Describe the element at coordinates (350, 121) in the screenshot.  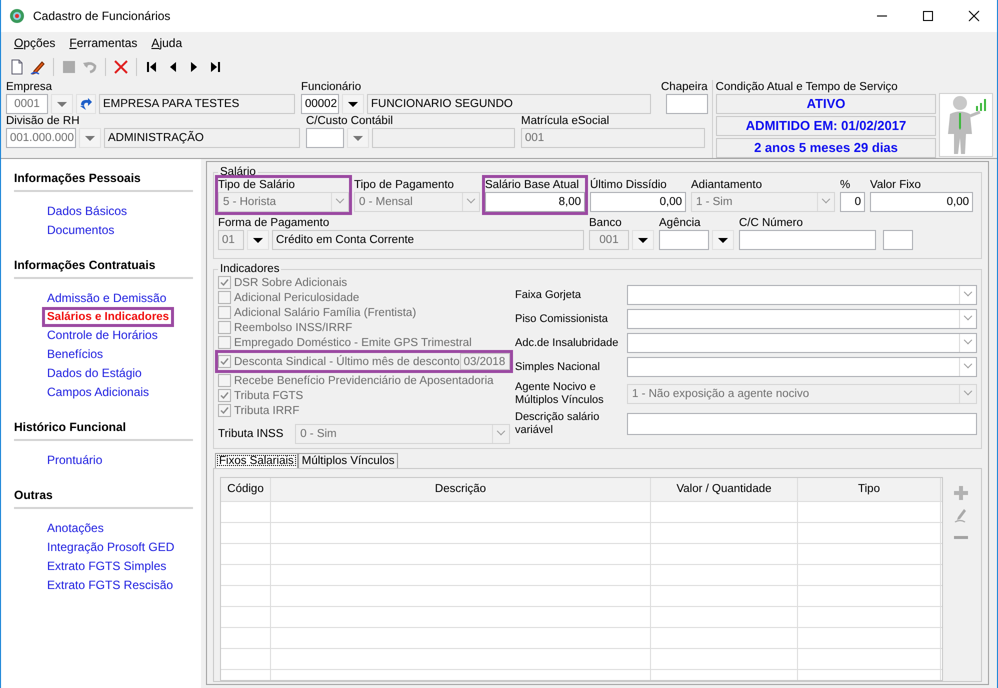
I see `field-label: C/Custo Contábil` at that location.